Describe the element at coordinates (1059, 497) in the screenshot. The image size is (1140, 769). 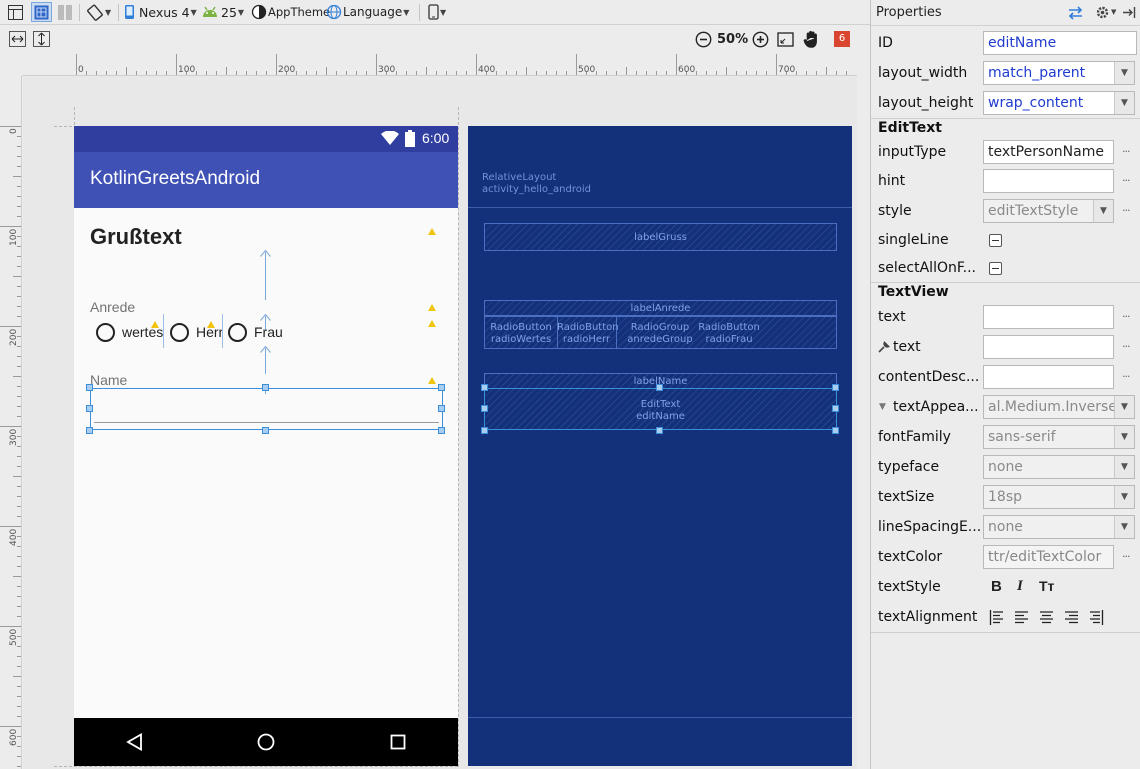
I see `prop-text-size-select: 18sp▼` at that location.